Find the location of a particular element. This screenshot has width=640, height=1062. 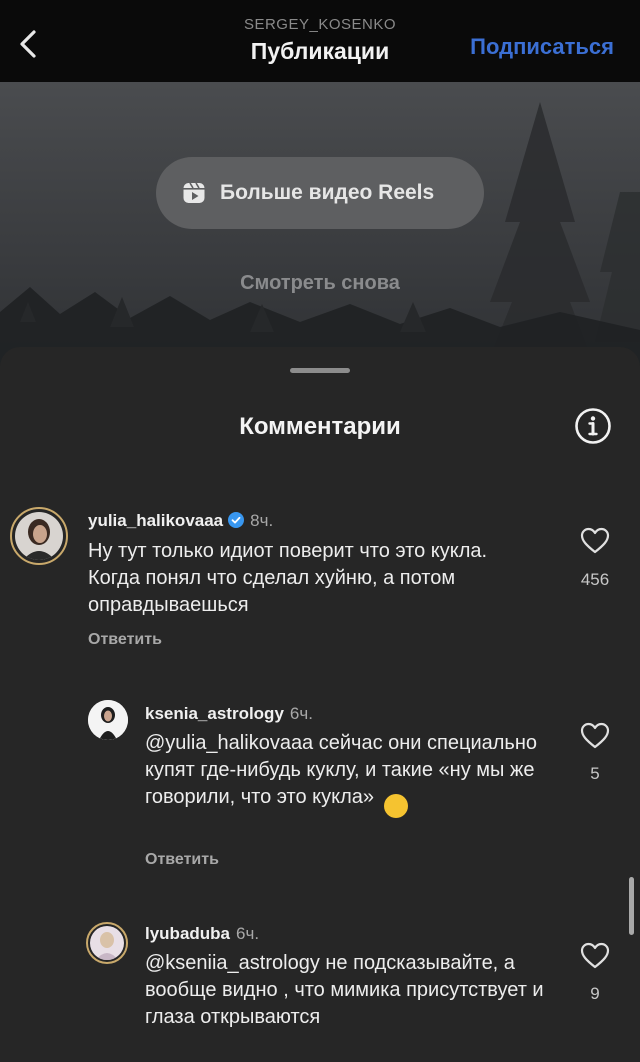

like-count: 9 is located at coordinates (595, 993).